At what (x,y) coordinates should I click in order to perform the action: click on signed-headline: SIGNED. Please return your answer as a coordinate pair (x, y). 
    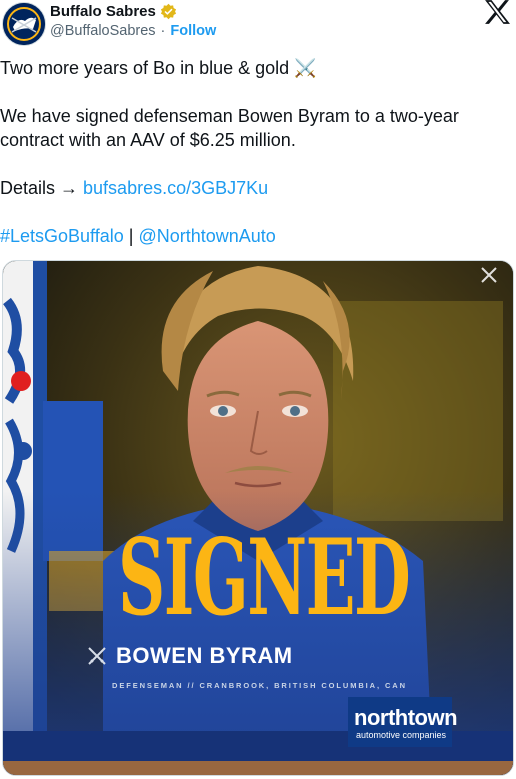
    Looking at the image, I should click on (264, 577).